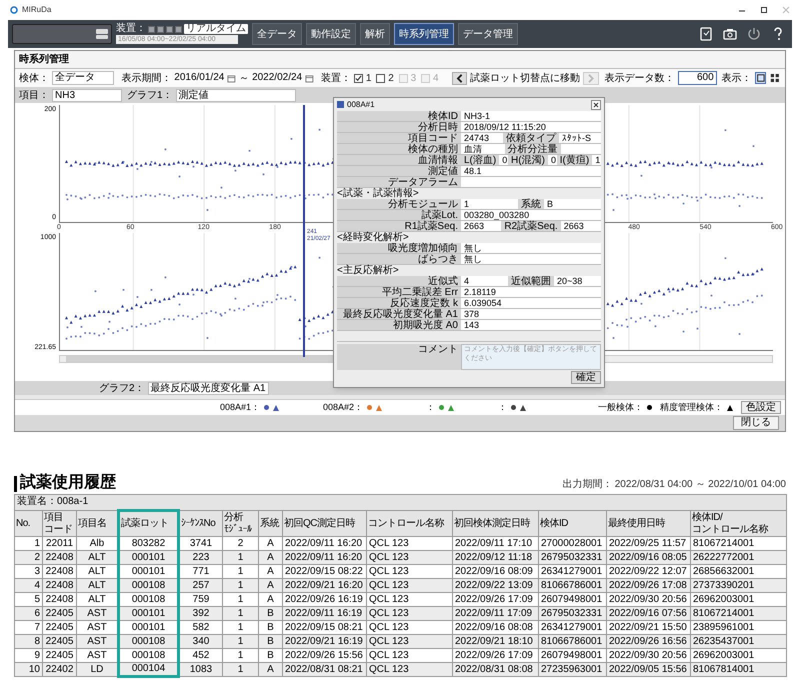 This screenshot has width=800, height=700. Describe the element at coordinates (531, 215) in the screenshot. I see `field-value: 003280_003280` at that location.